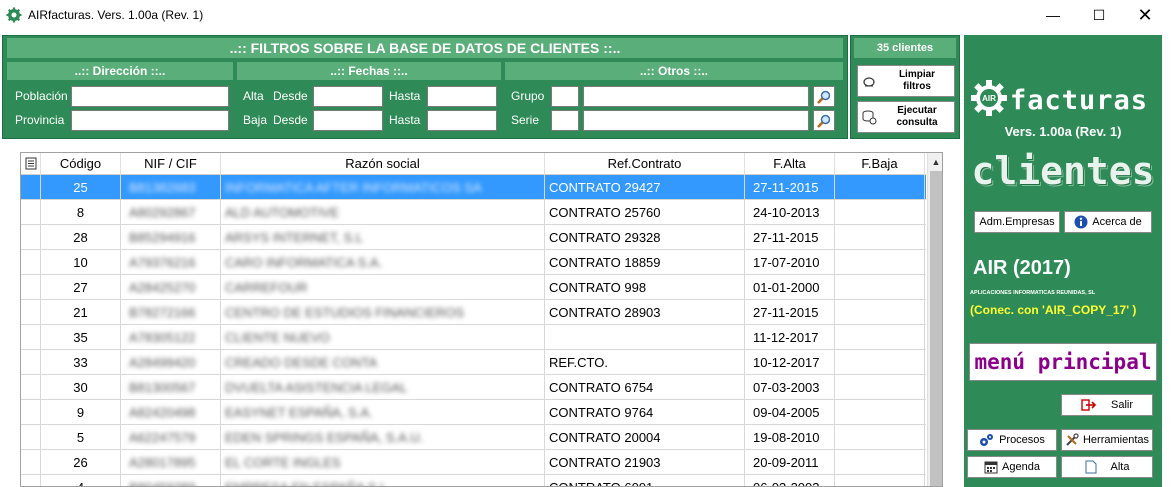 The height and width of the screenshot is (487, 1175). I want to click on cell-ref: CONTRATO 20004, so click(645, 437).